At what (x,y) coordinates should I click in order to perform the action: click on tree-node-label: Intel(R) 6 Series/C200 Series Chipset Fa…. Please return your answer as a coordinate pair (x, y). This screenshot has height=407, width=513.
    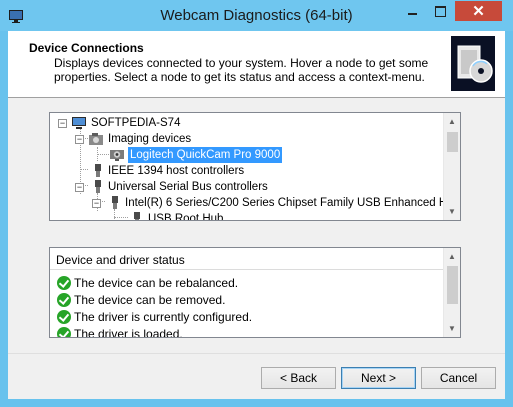
    Looking at the image, I should click on (293, 203).